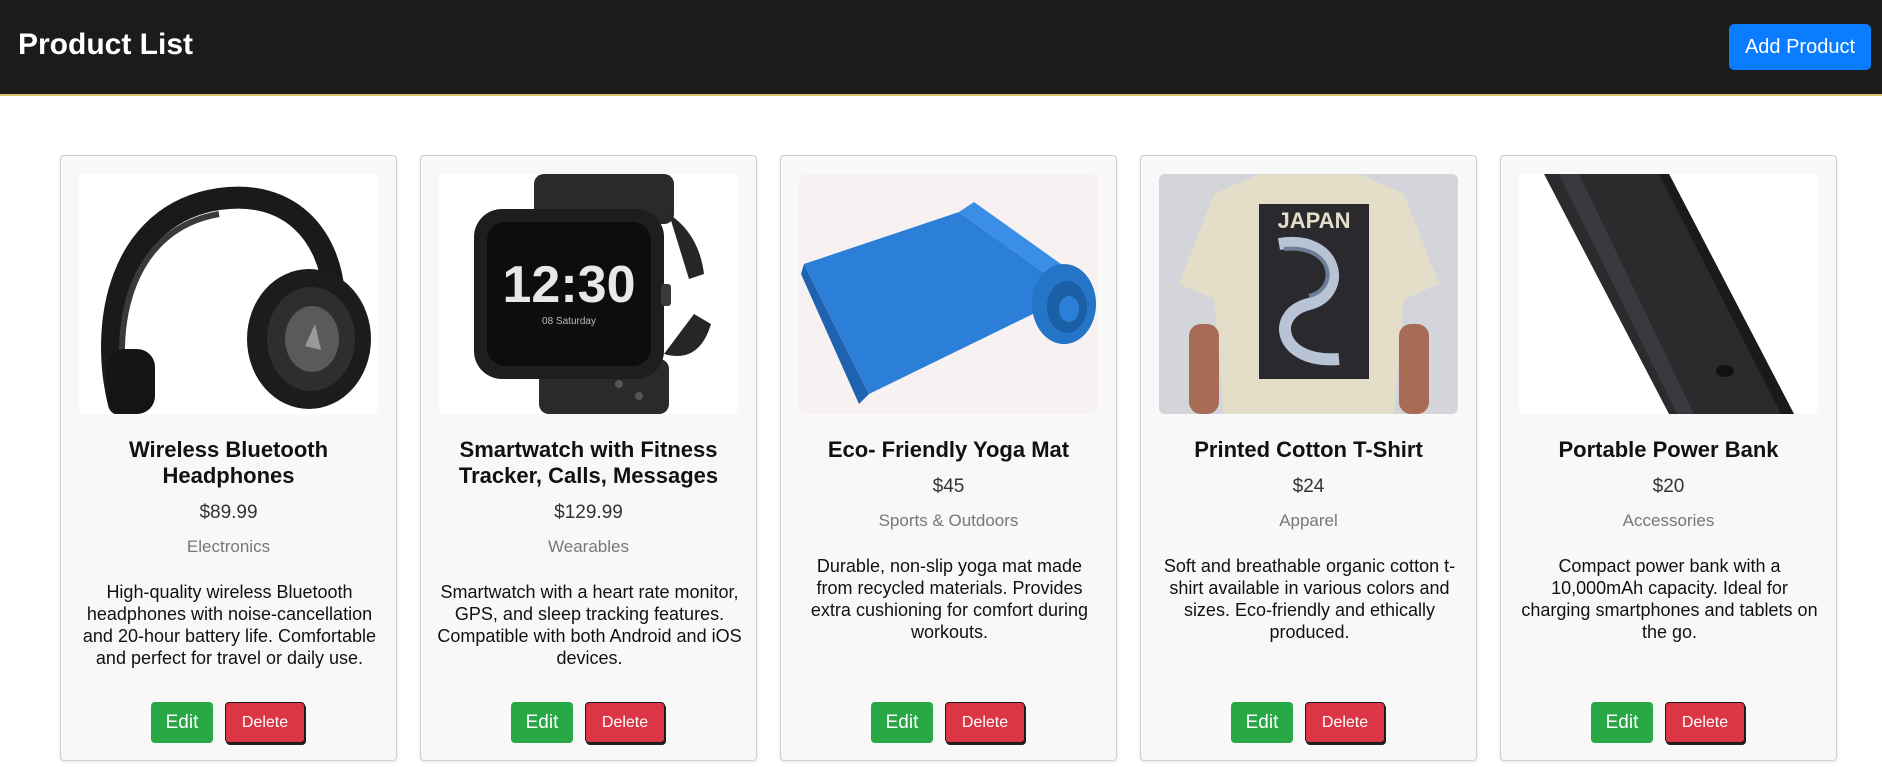 The width and height of the screenshot is (1882, 783). What do you see at coordinates (588, 546) in the screenshot?
I see `product-category: Wearables` at bounding box center [588, 546].